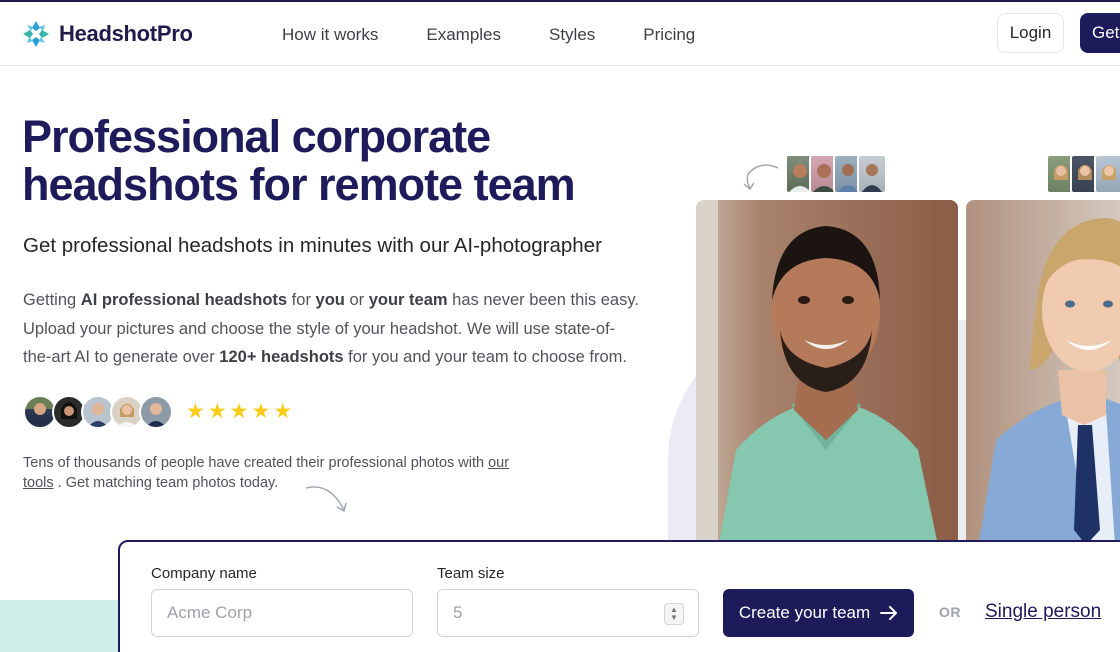 The height and width of the screenshot is (652, 1120). I want to click on brand-logo: HeadshotPro, so click(107, 34).